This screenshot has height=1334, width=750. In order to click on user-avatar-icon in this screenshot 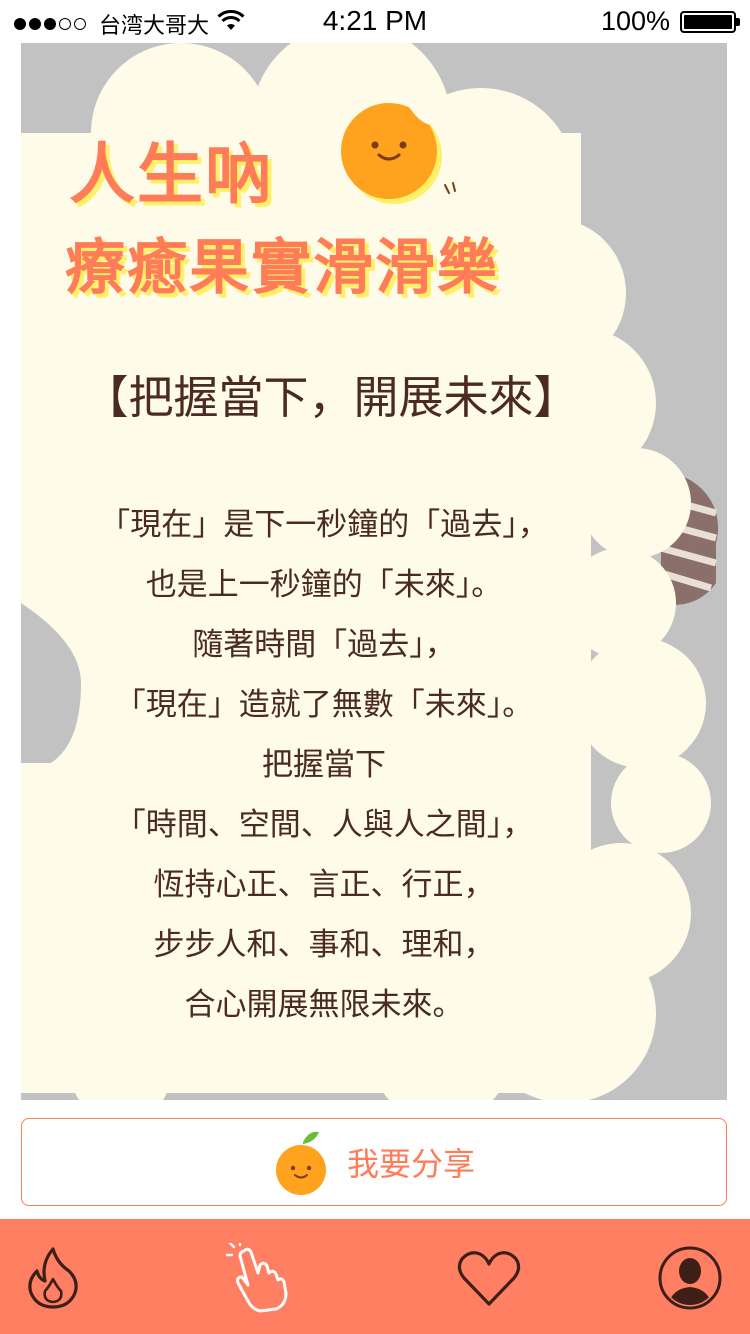, I will do `click(690, 1278)`.